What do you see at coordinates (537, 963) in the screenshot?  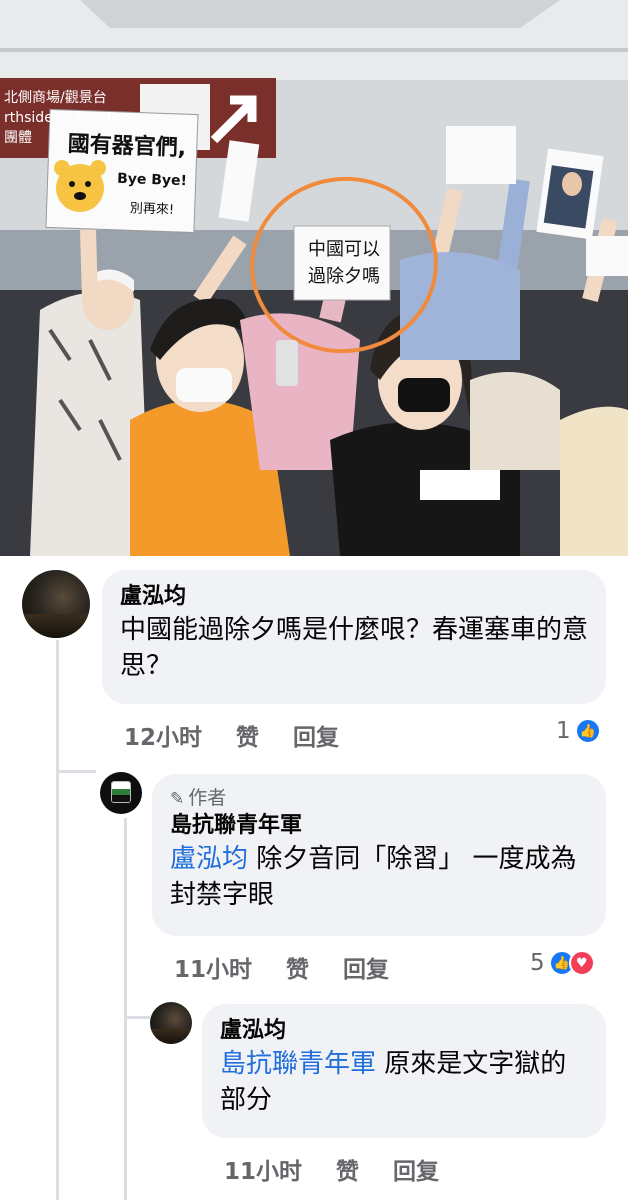 I see `reaction-count: 5` at bounding box center [537, 963].